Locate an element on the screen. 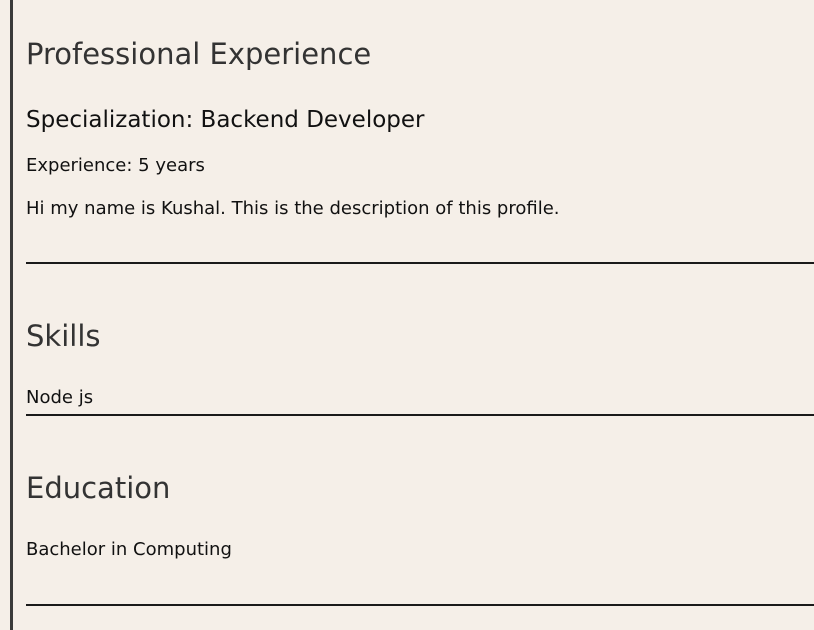 Image resolution: width=814 pixels, height=630 pixels. experience-years-text: Experience: 5 years is located at coordinates (115, 165).